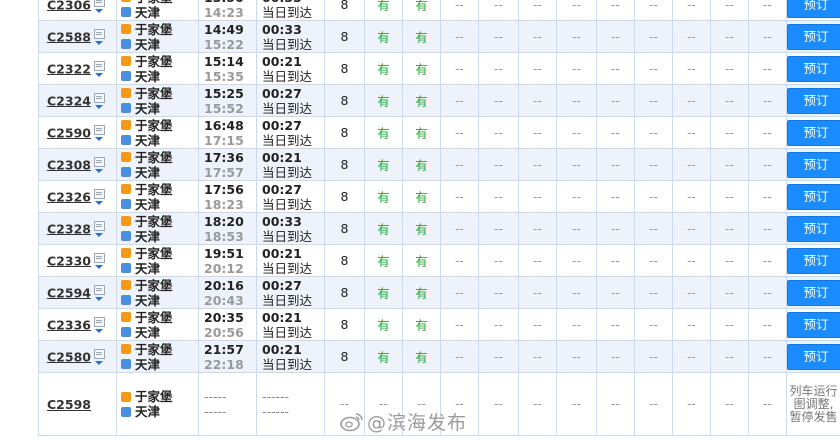 The height and width of the screenshot is (444, 840). Describe the element at coordinates (69, 324) in the screenshot. I see `train-number-link: C2336` at that location.